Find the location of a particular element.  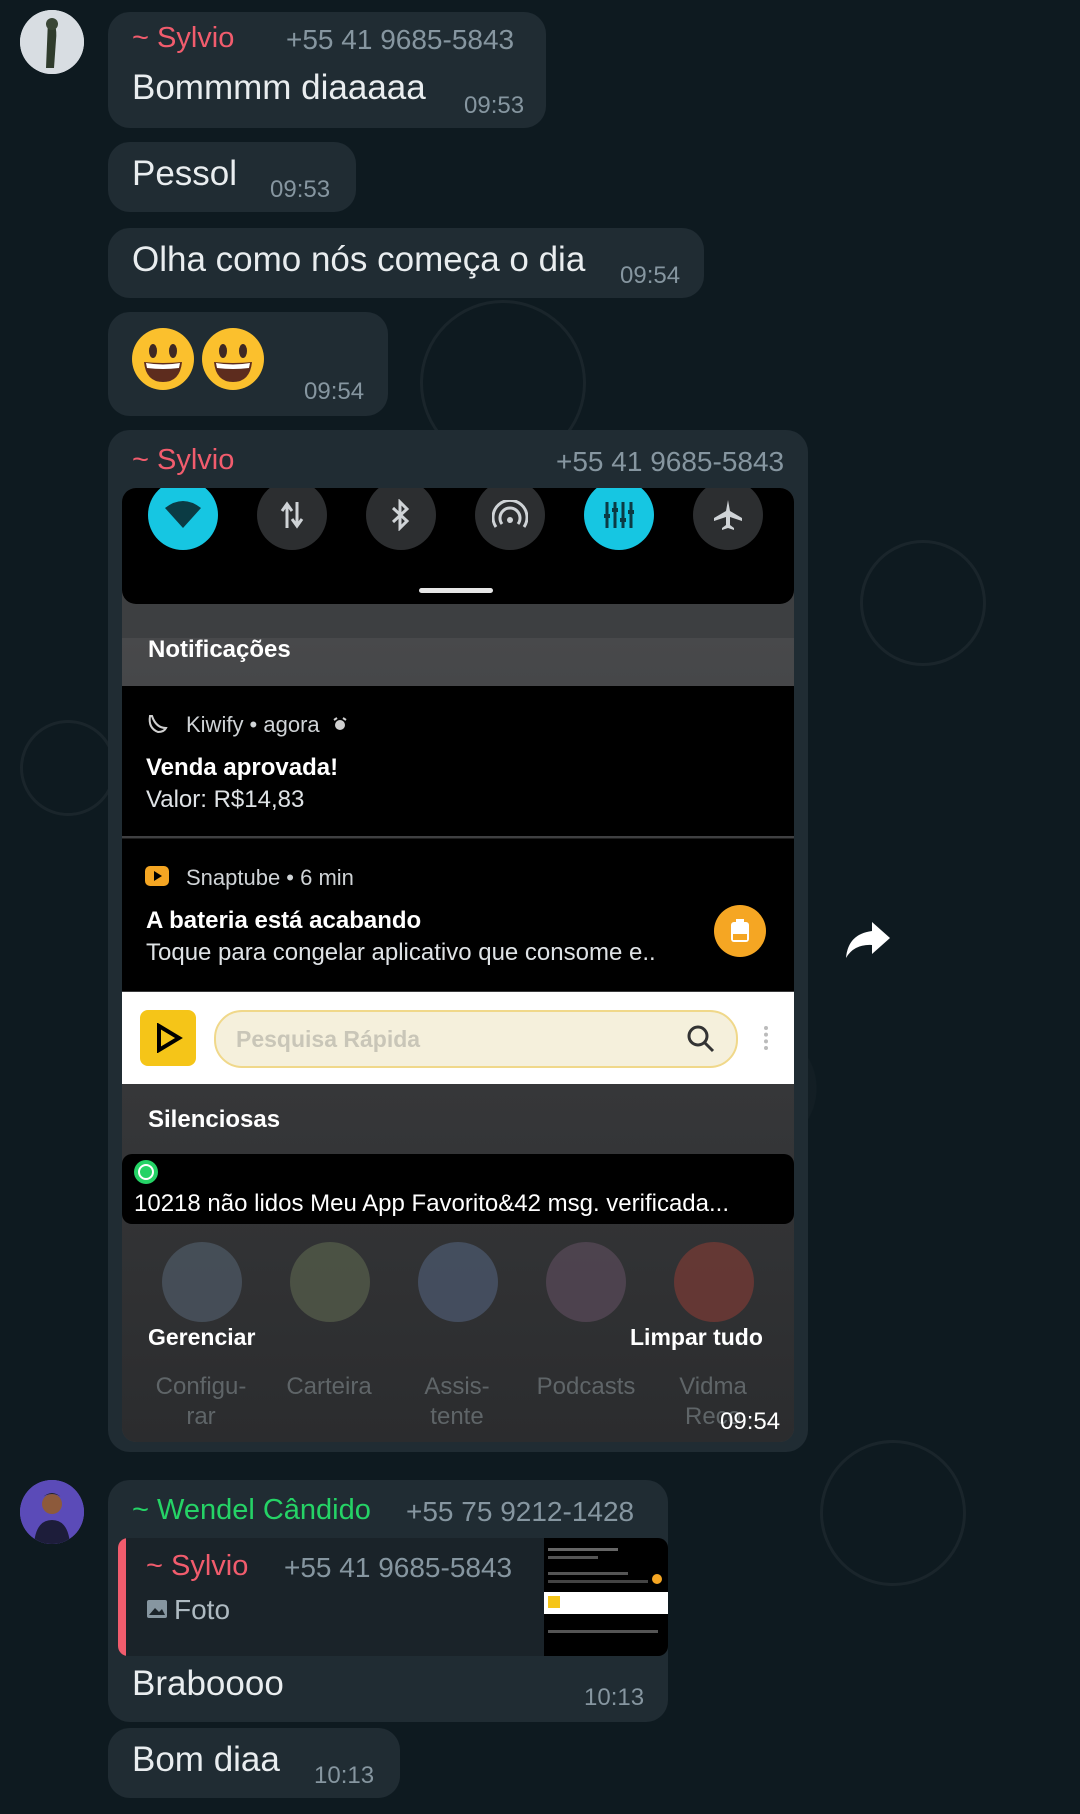

snaptube-logo is located at coordinates (168, 1038).